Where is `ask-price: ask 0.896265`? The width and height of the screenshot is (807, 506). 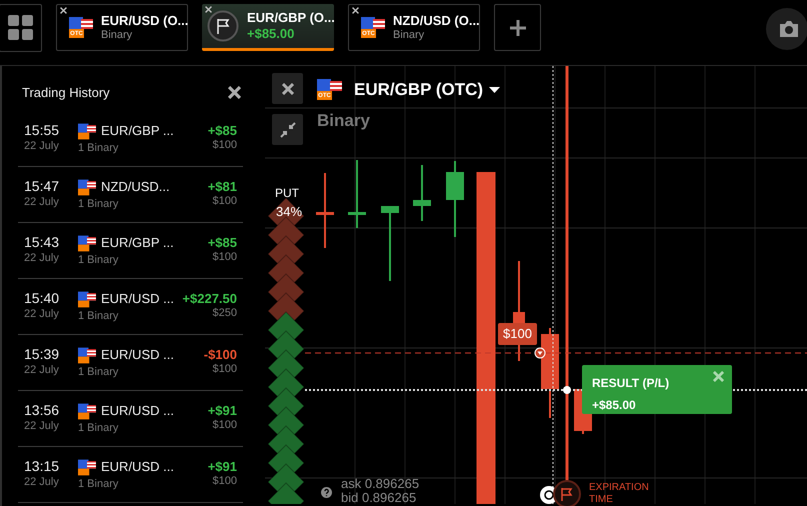
ask-price: ask 0.896265 is located at coordinates (380, 483).